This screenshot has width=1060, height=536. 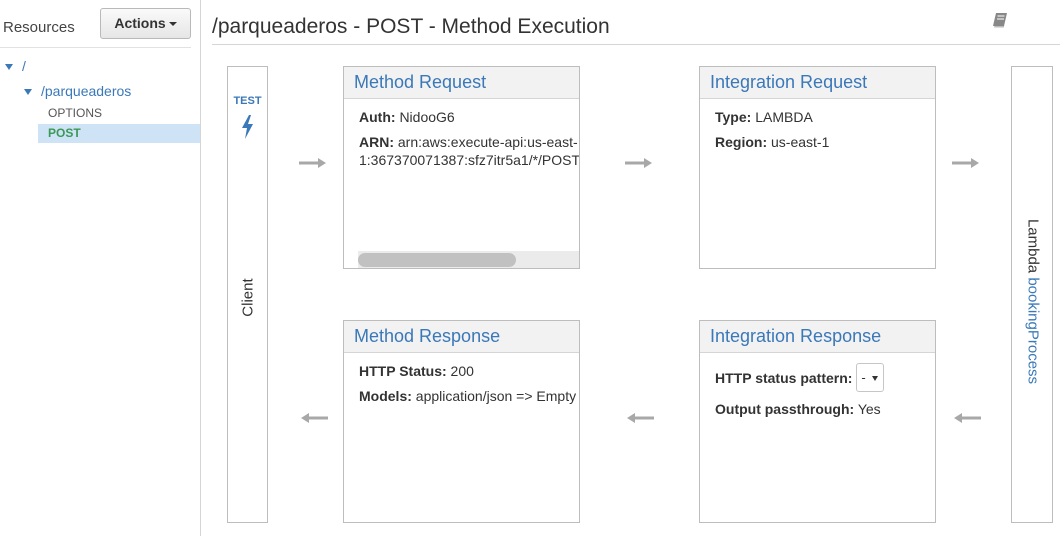 I want to click on actions-label: Actions, so click(x=140, y=23).